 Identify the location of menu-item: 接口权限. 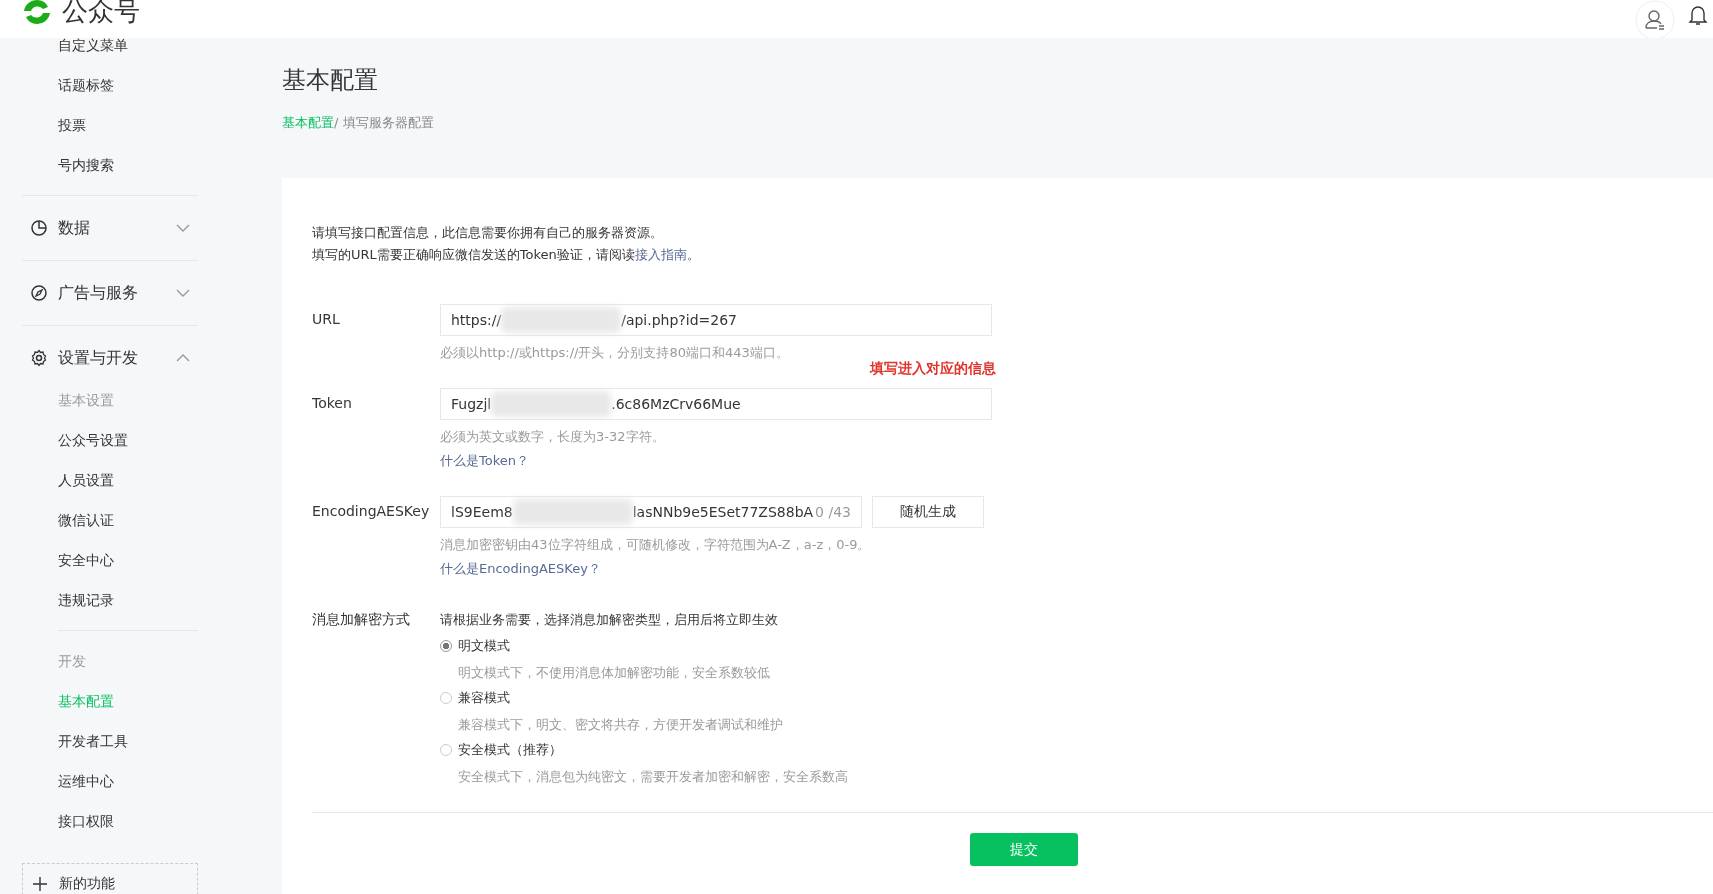
(110, 821).